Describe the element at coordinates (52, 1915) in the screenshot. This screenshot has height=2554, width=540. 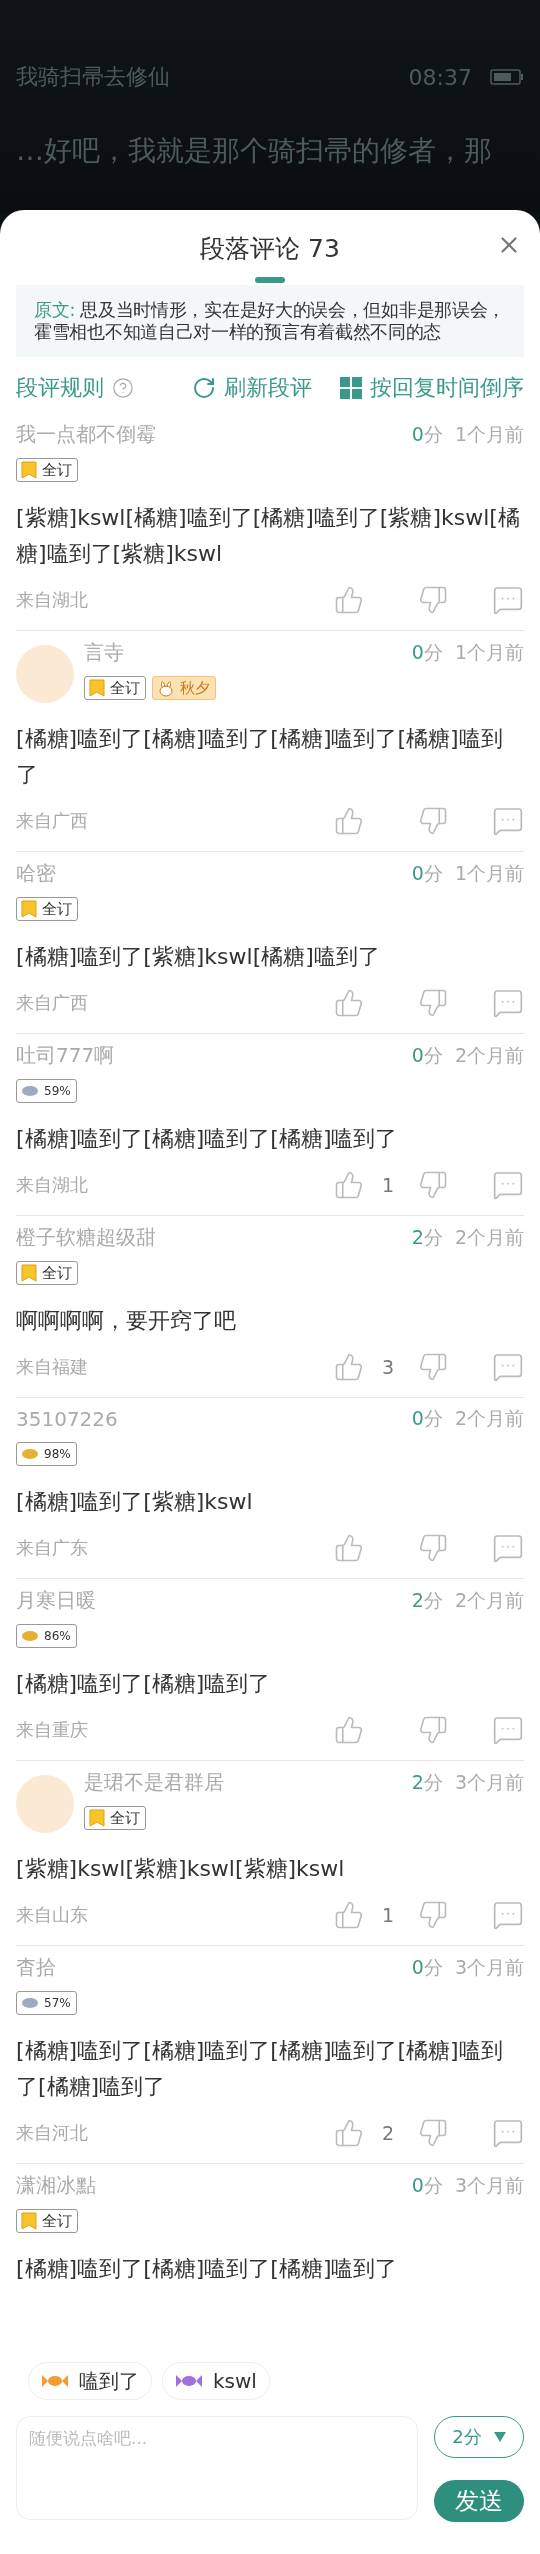
I see `comment-location: 来自山东` at that location.